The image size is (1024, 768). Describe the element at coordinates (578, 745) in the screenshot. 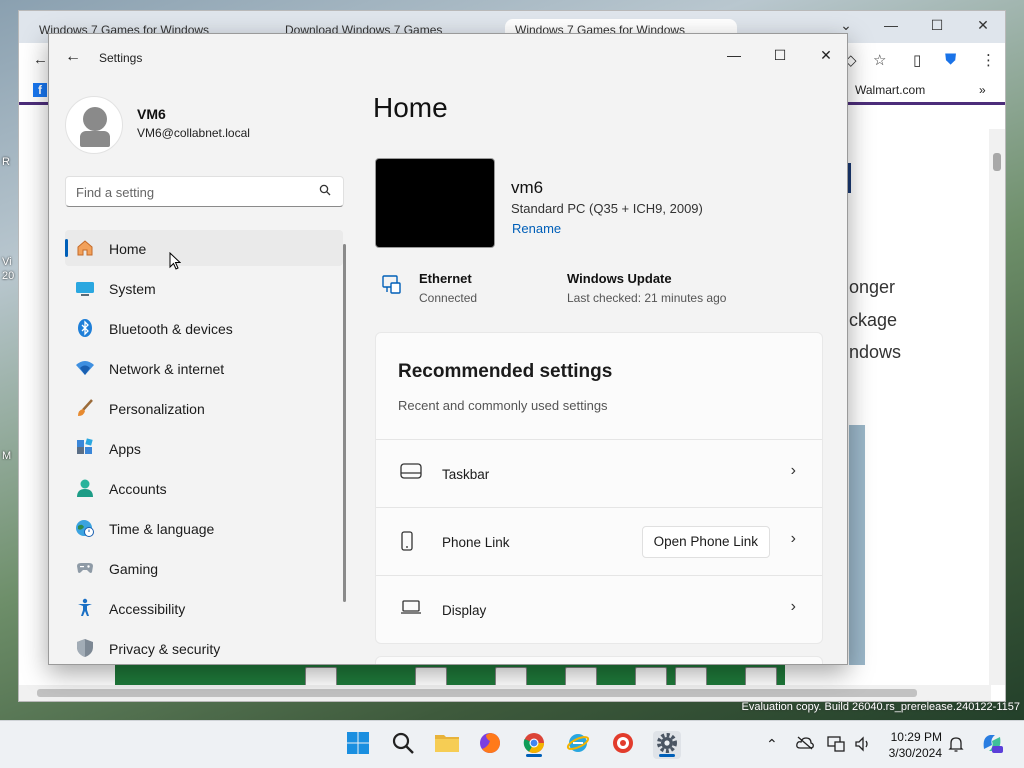

I see `internet-explorer-icon` at that location.